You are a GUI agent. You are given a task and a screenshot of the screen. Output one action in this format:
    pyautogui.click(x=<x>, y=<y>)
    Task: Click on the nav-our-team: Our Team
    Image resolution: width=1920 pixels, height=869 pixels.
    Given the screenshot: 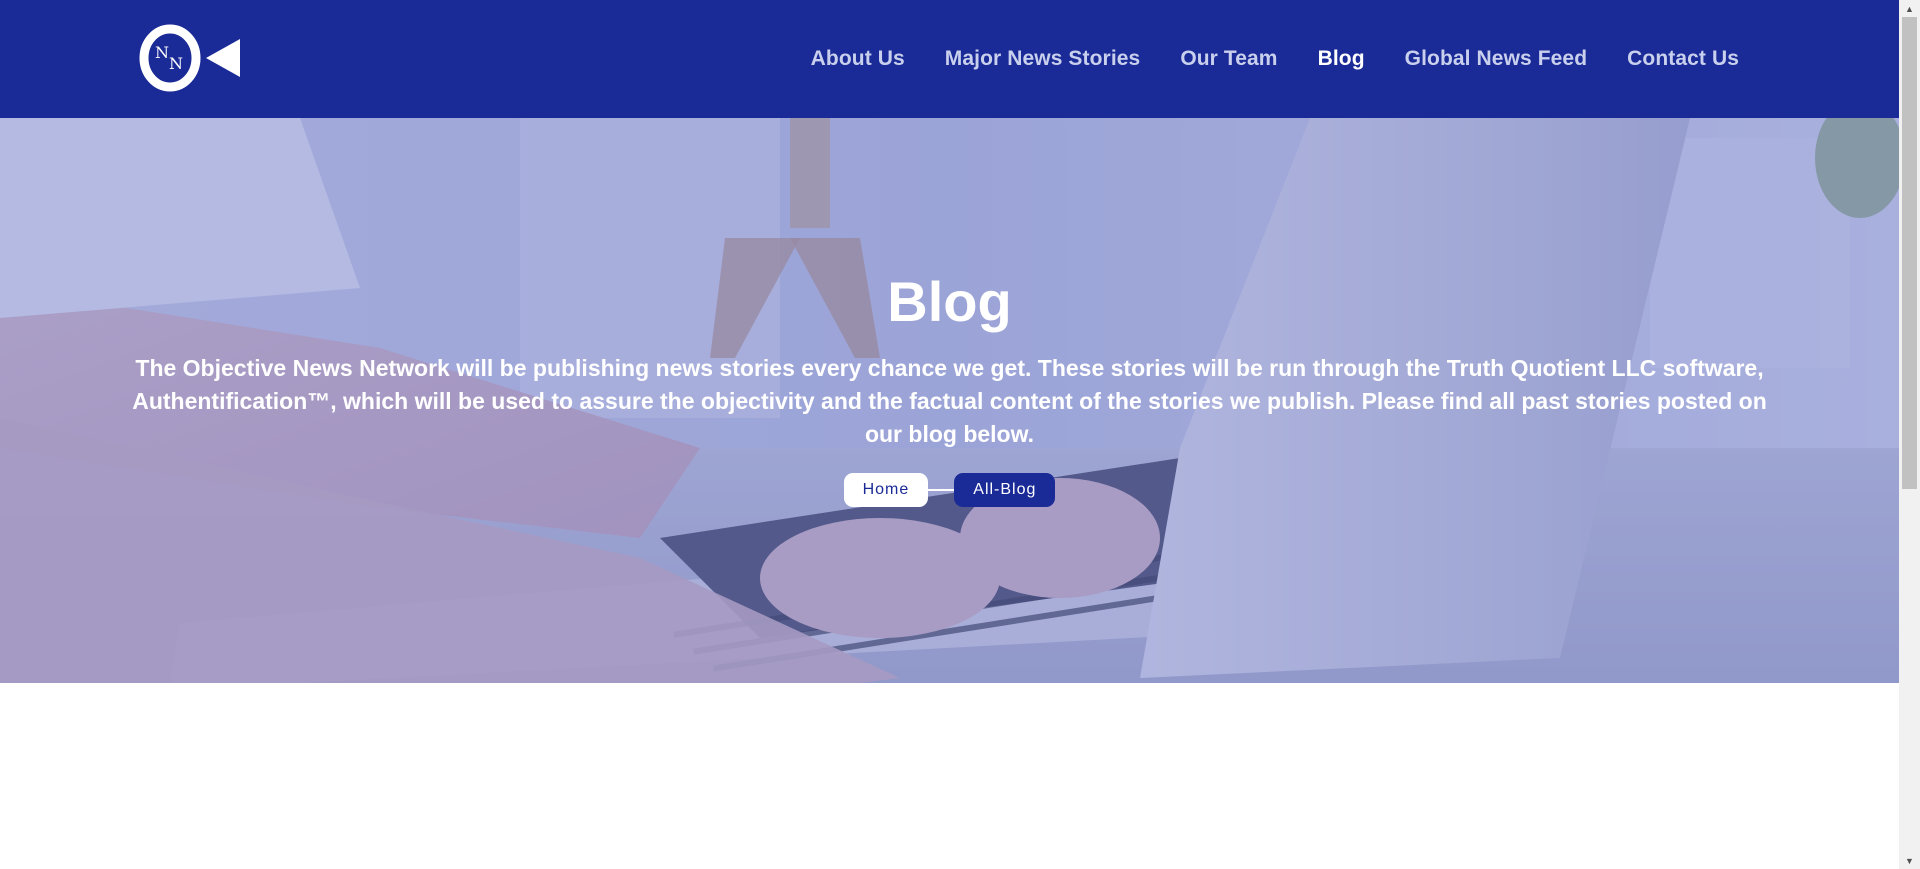 What is the action you would take?
    pyautogui.click(x=1228, y=59)
    